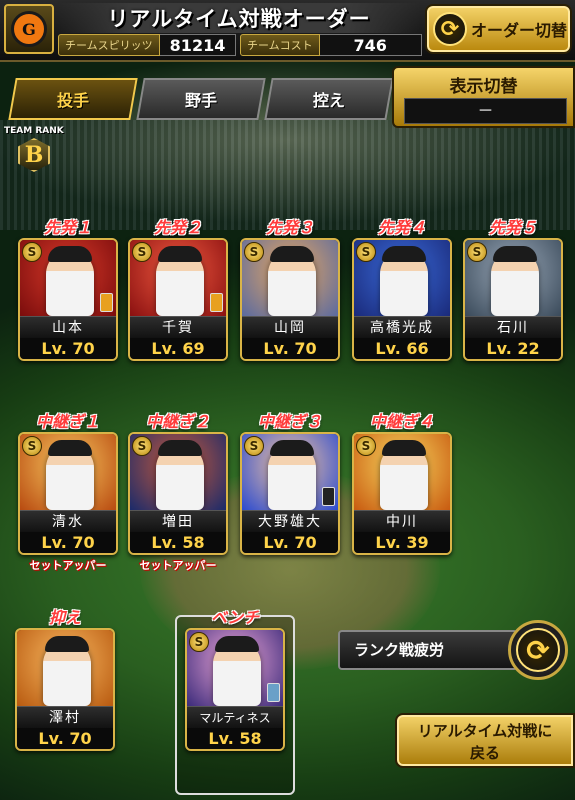 The image size is (575, 800). I want to click on player-card: S 高橋光成 Lv. 66, so click(402, 299).